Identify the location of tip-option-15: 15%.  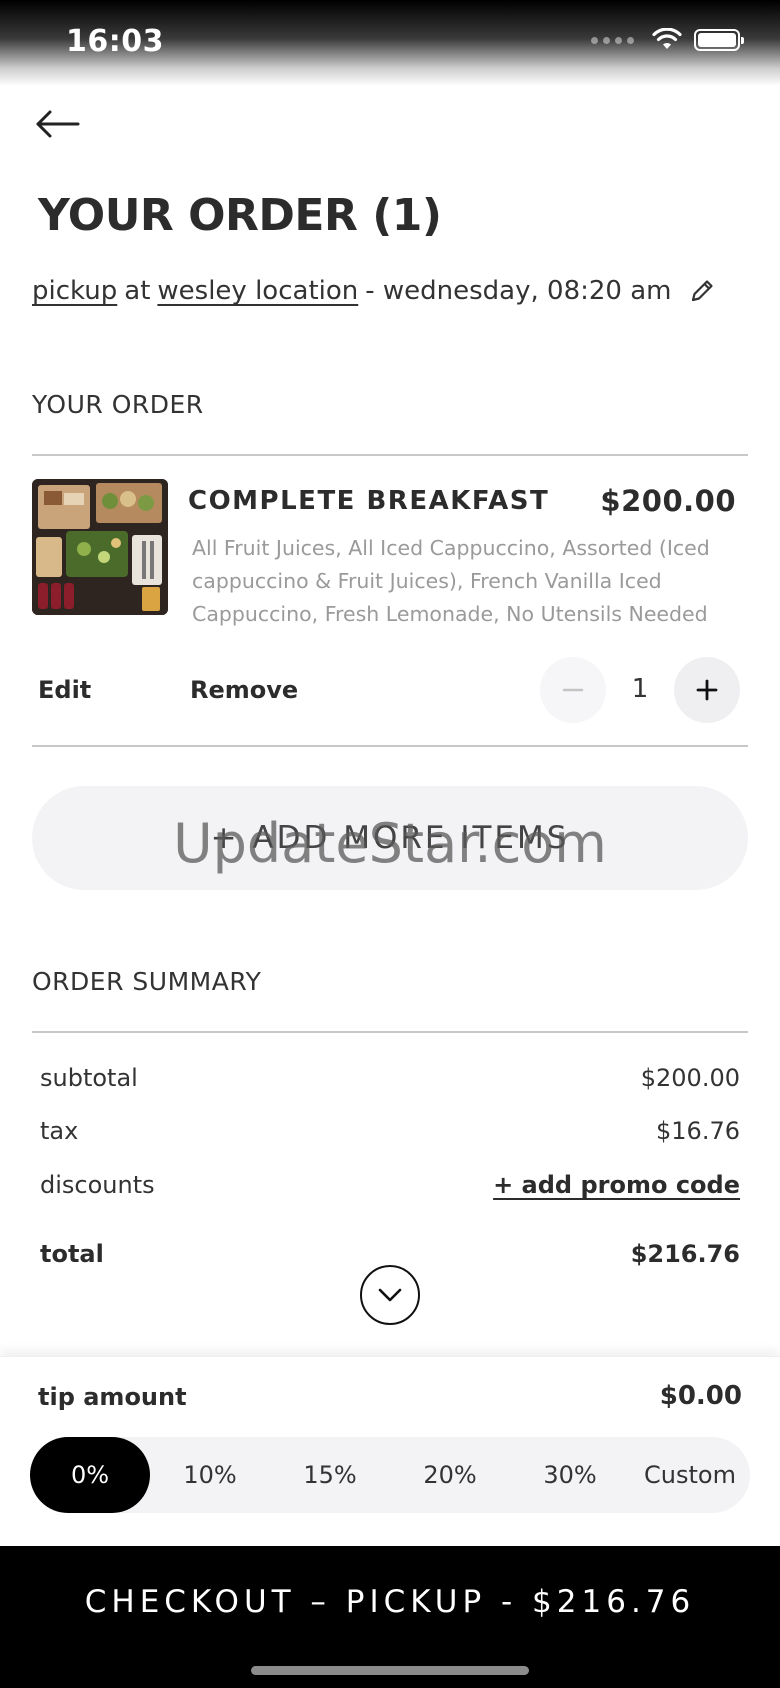
(330, 1475).